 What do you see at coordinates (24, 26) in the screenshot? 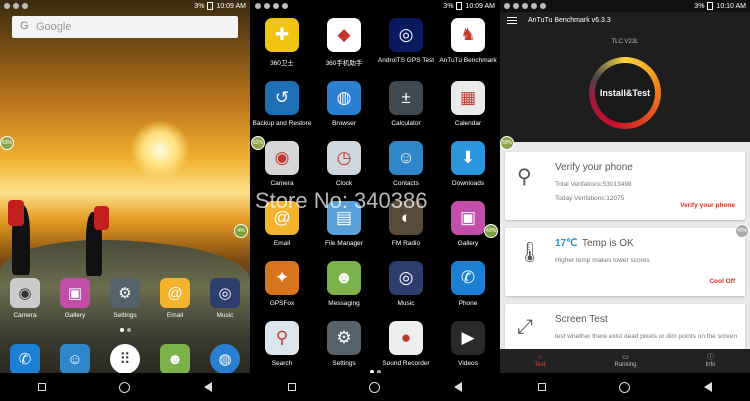
I see `google-logo-icon: G` at bounding box center [24, 26].